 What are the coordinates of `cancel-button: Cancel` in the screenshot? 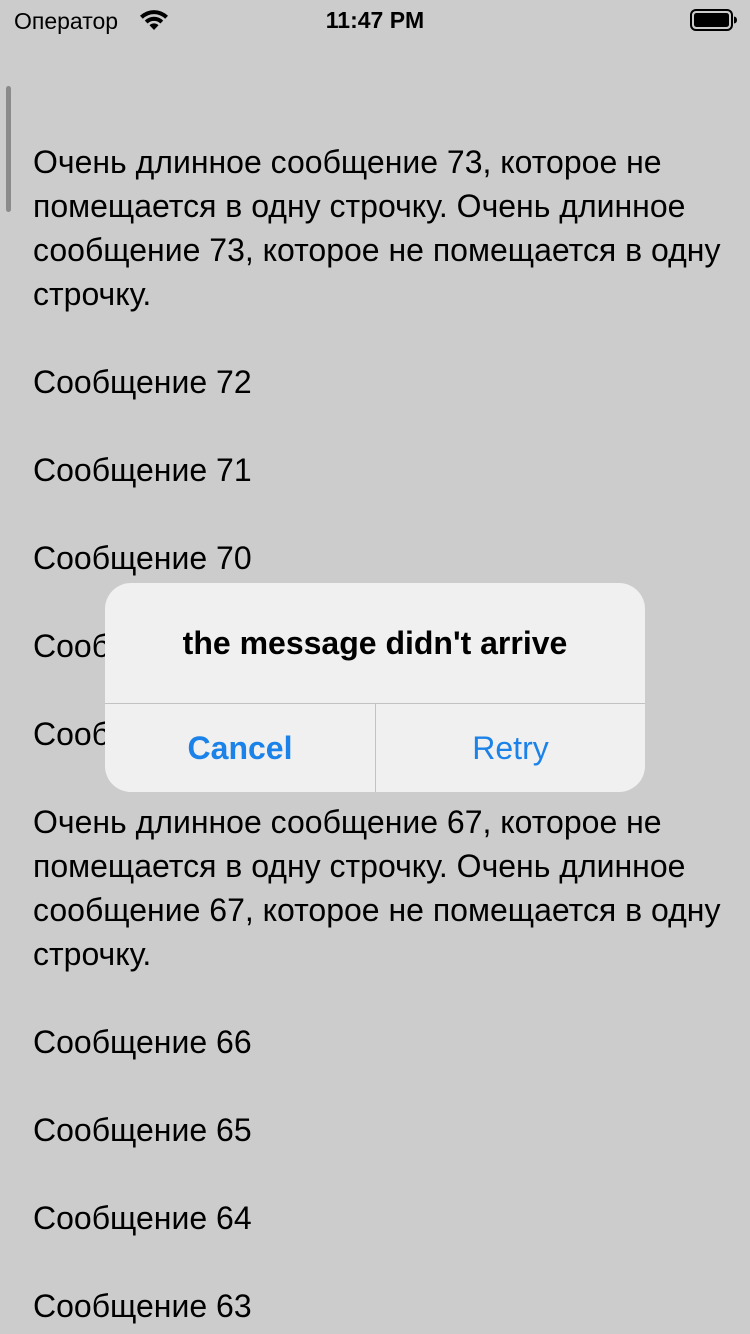 It's located at (240, 748).